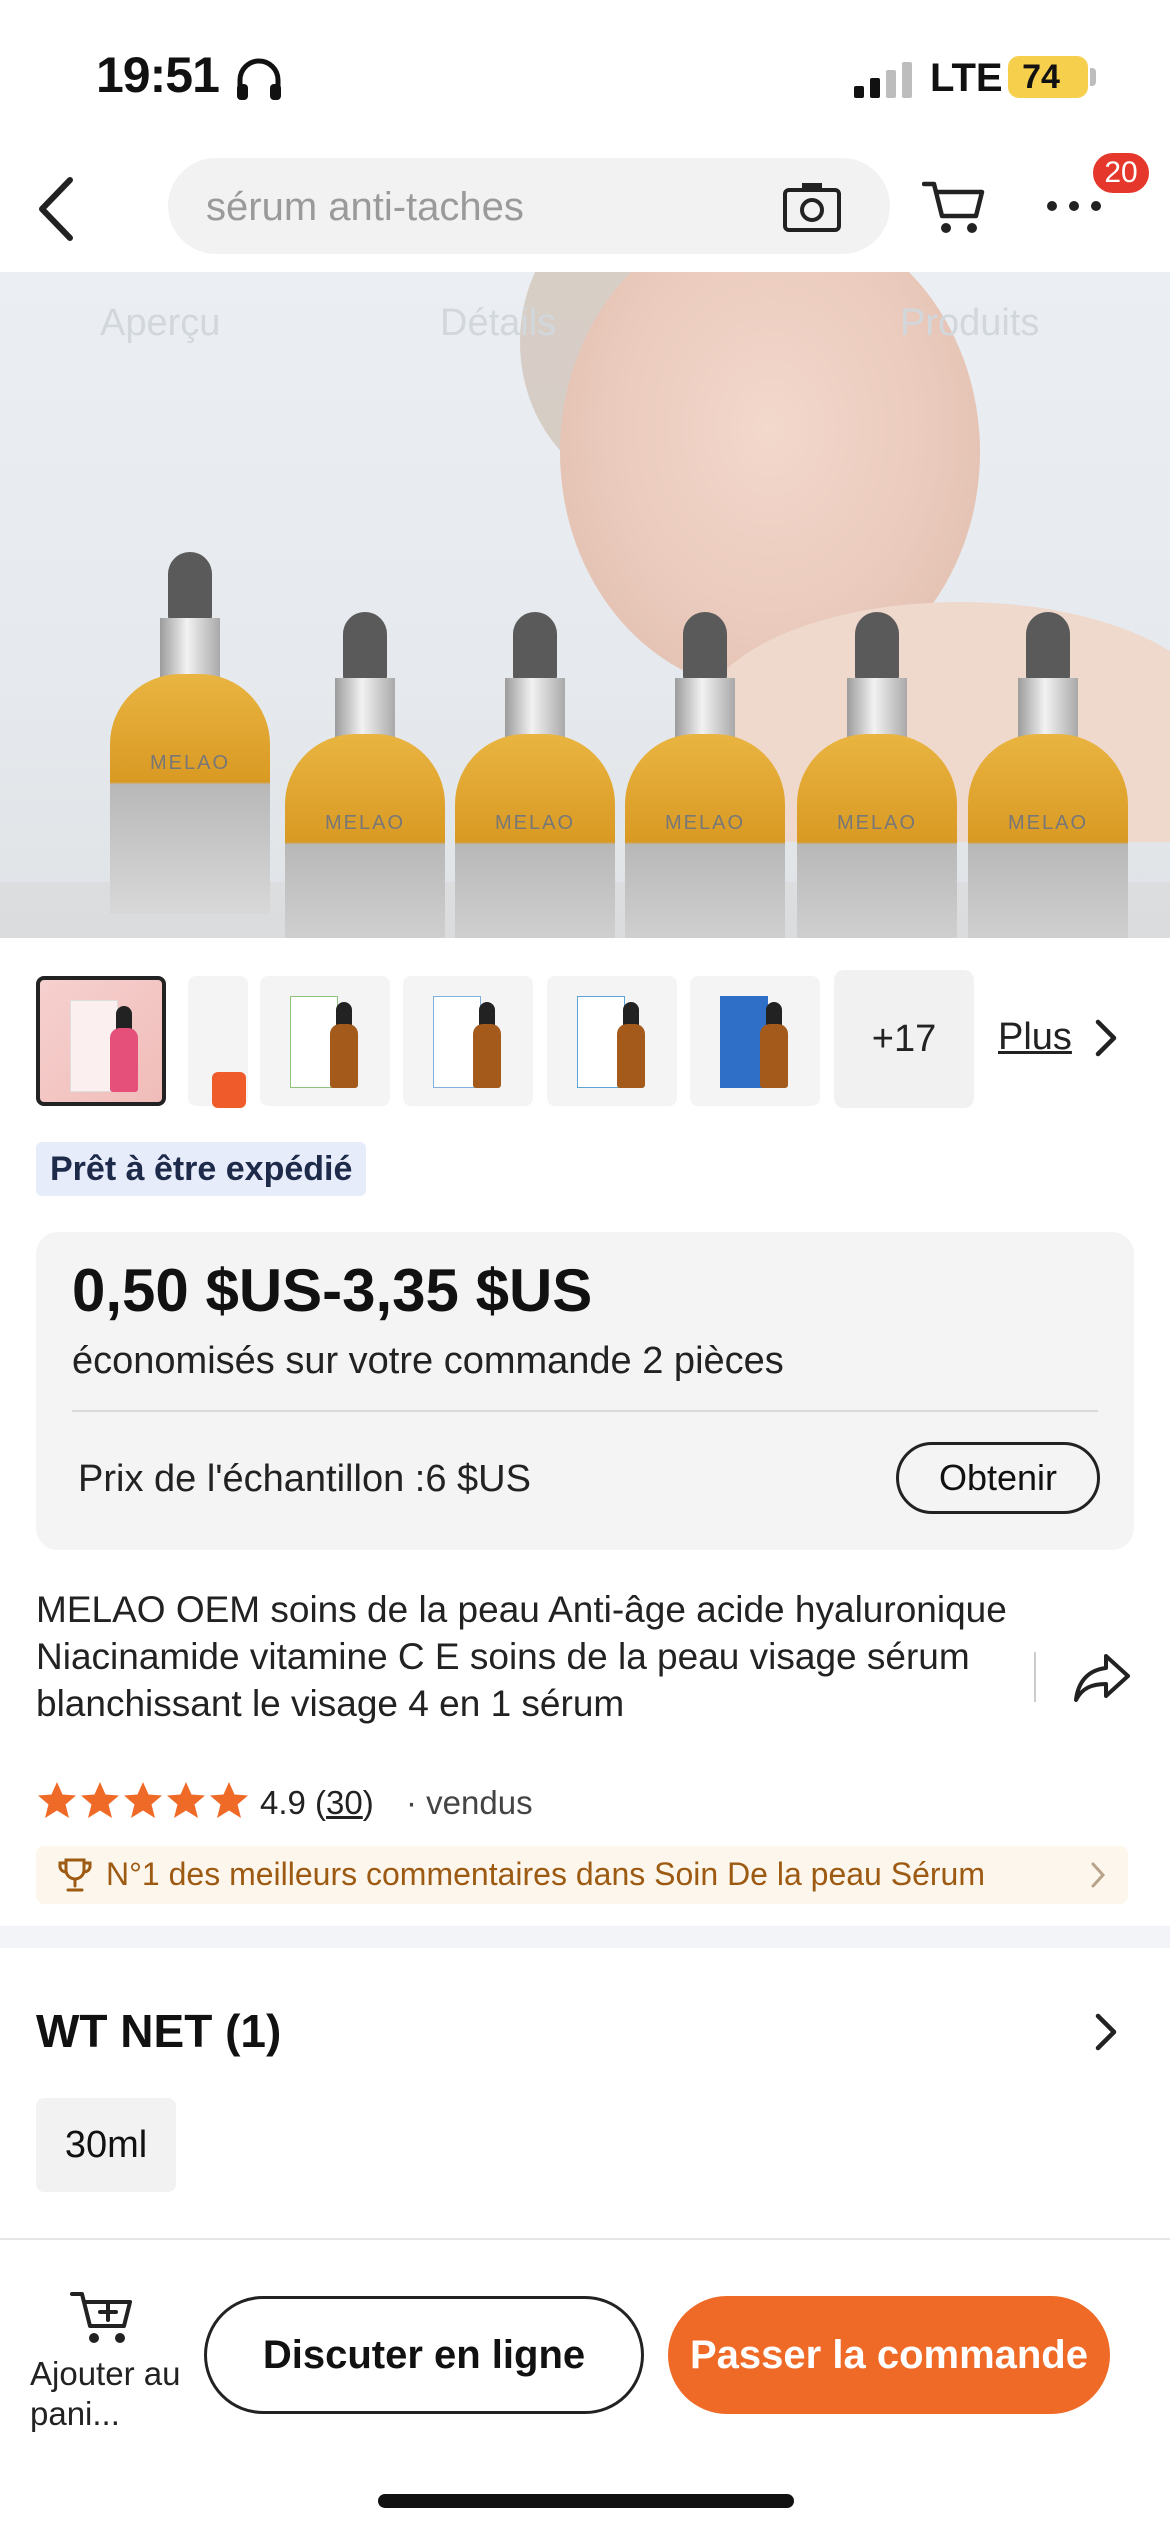  Describe the element at coordinates (1035, 1037) in the screenshot. I see `gallery-more-link: Plus` at that location.